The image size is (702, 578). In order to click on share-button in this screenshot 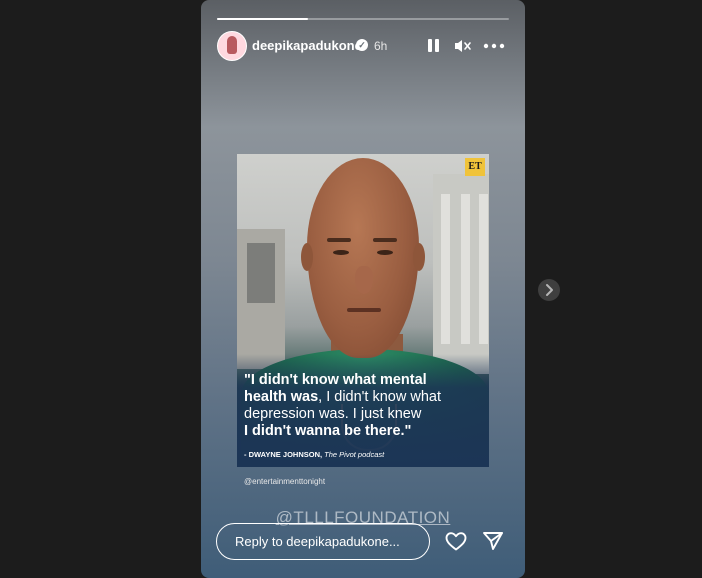, I will do `click(493, 541)`.